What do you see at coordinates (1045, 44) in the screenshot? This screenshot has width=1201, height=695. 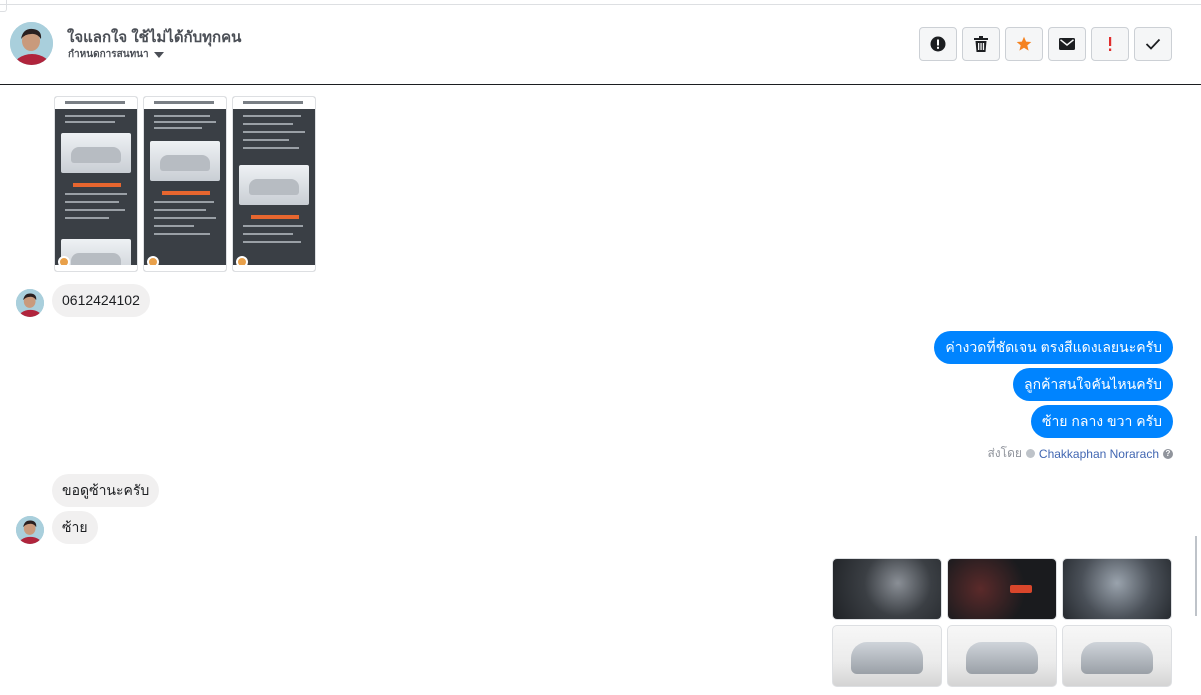 I see `header-actions` at bounding box center [1045, 44].